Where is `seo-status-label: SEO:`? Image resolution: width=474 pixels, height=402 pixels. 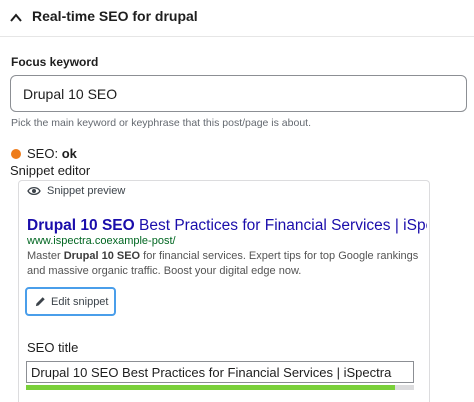 seo-status-label: SEO: is located at coordinates (43, 153).